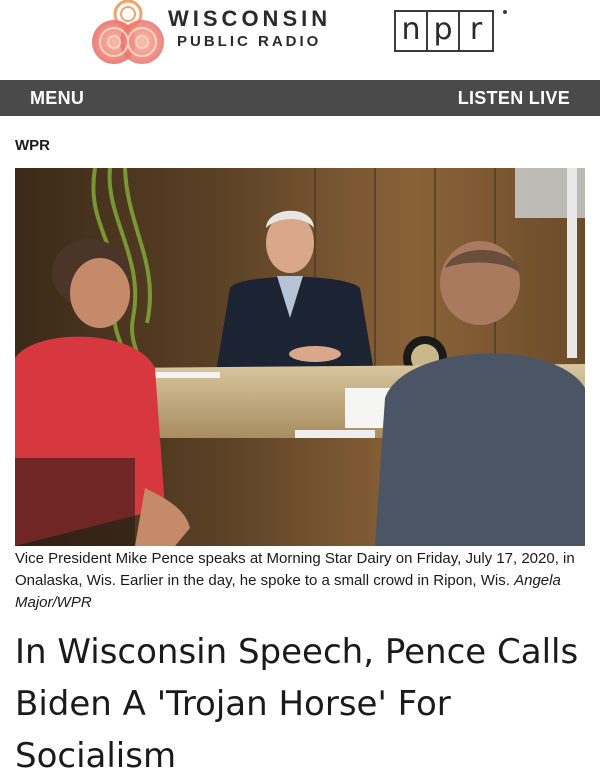  What do you see at coordinates (250, 18) in the screenshot?
I see `station-name: WISCONSIN` at bounding box center [250, 18].